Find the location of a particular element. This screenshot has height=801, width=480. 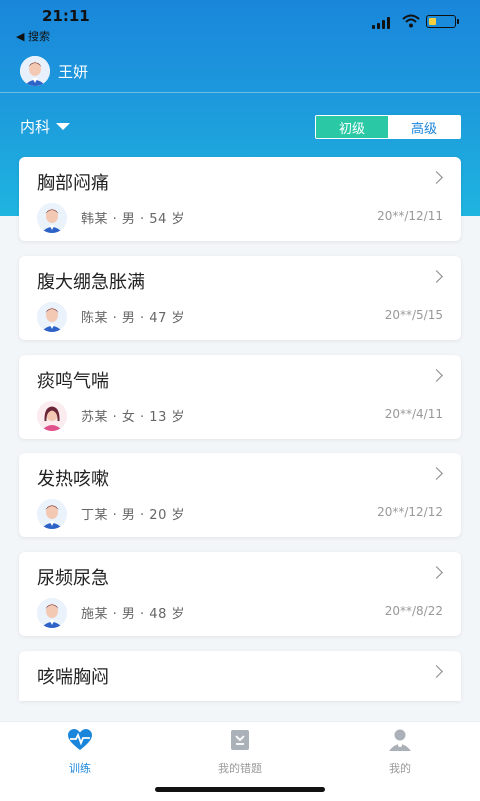

patient-info: 陈某 · 男 · 47 岁 is located at coordinates (133, 318).